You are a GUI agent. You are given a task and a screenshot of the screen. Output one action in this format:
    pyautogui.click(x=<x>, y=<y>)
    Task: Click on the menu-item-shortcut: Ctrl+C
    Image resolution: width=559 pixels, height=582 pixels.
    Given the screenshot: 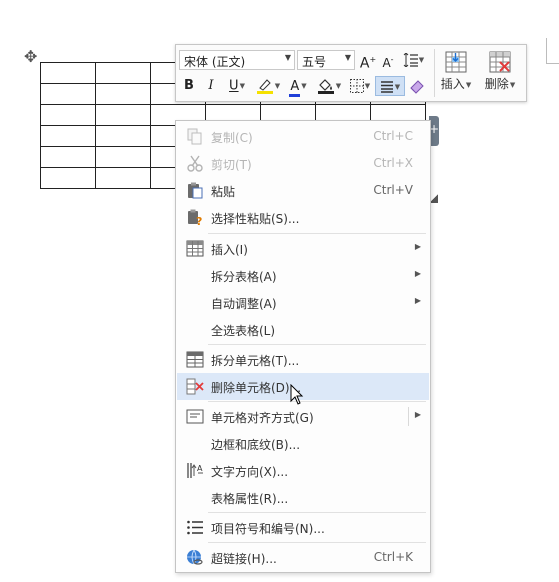 What is the action you would take?
    pyautogui.click(x=393, y=136)
    